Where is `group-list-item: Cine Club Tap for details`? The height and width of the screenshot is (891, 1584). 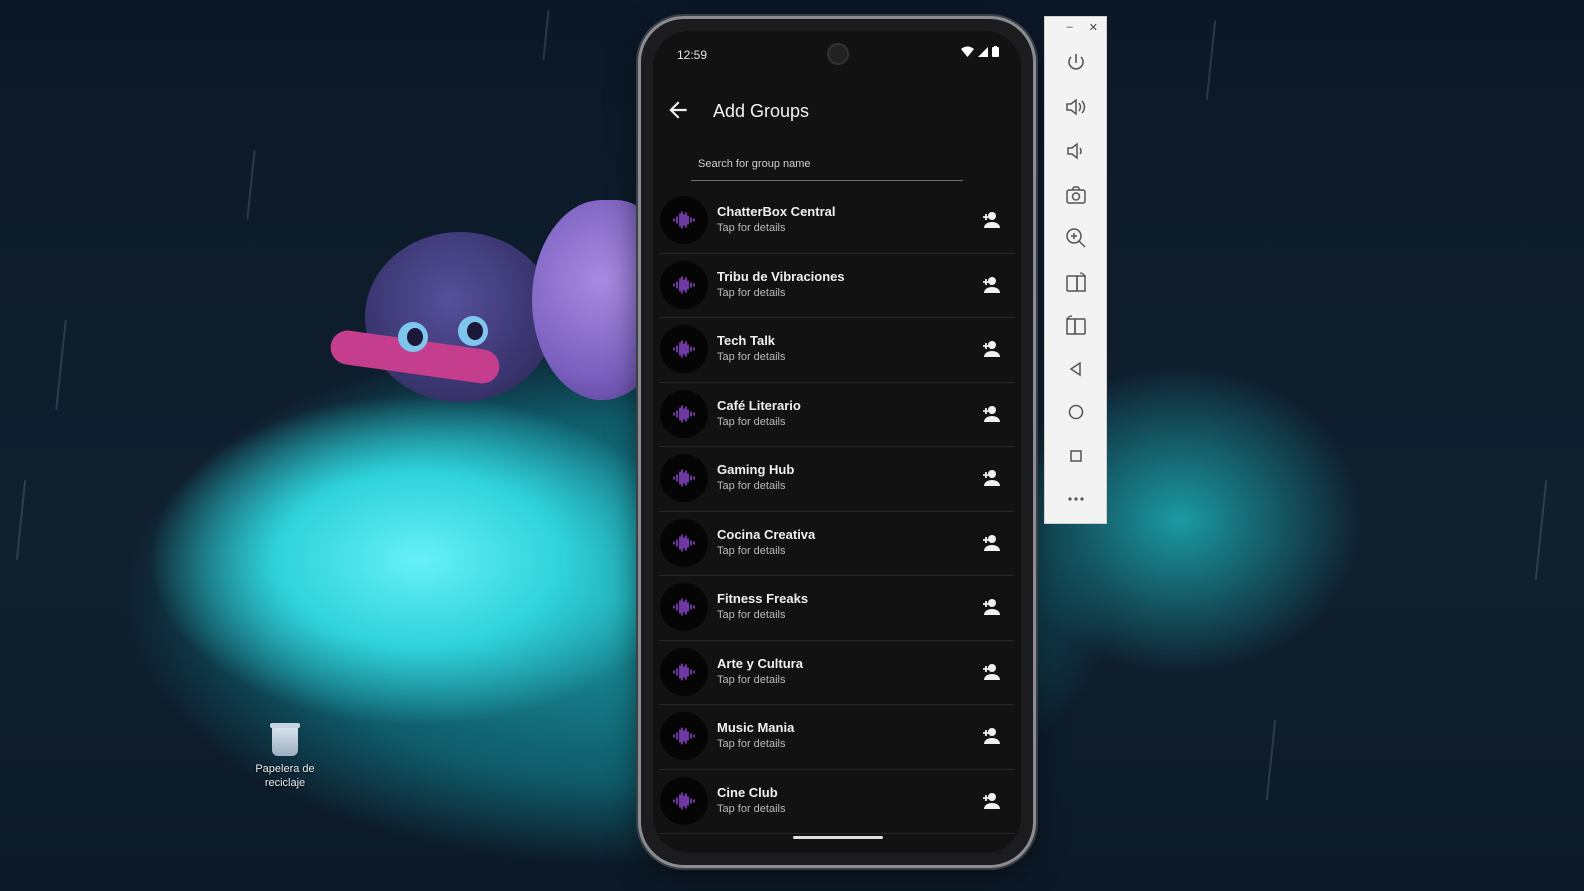
group-list-item: Cine Club Tap for details is located at coordinates (837, 802).